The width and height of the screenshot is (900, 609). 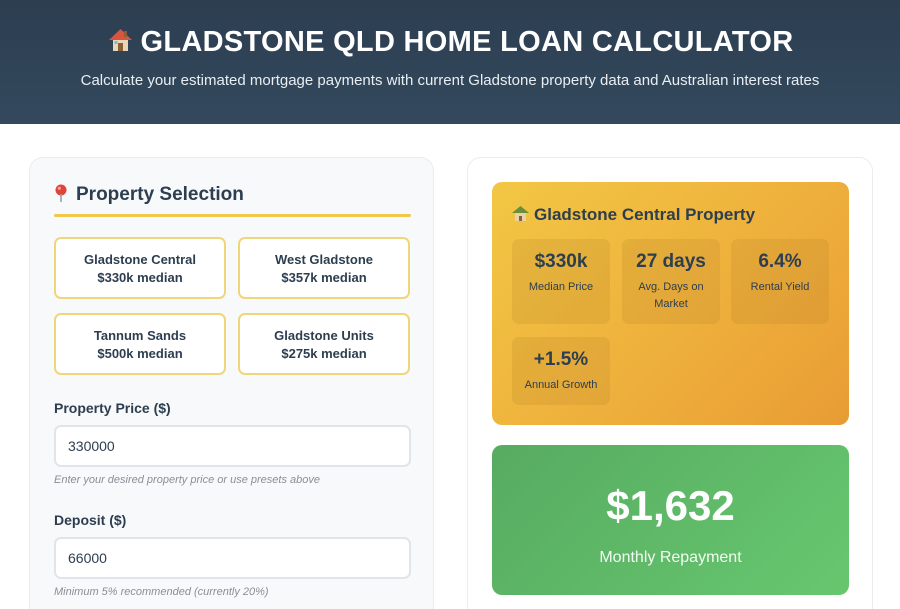 I want to click on property-price-label: Property Price ($), so click(x=112, y=408).